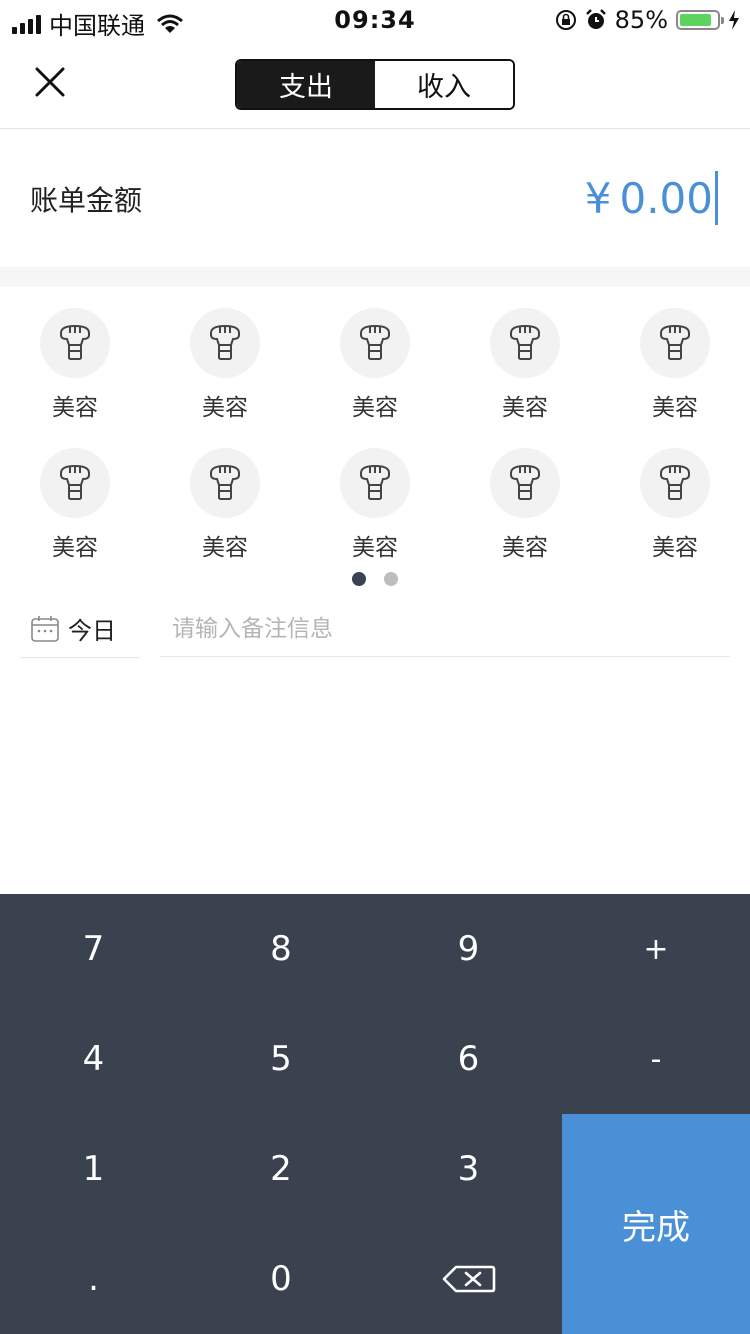  What do you see at coordinates (375, 20) in the screenshot?
I see `status-bar: 中国联通 09:34 85%` at bounding box center [375, 20].